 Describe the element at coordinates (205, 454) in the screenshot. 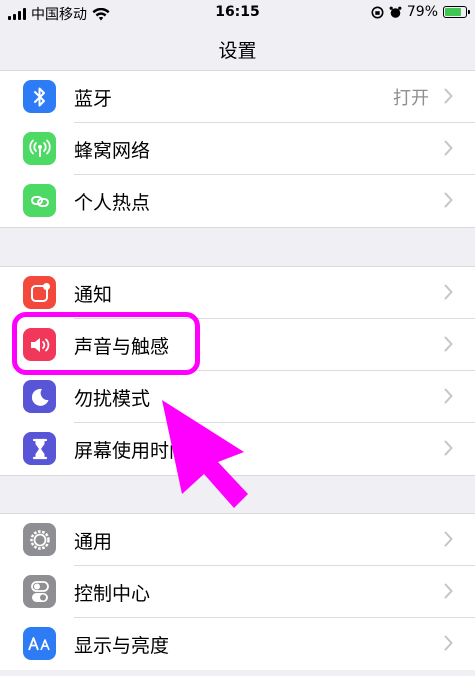

I see `pointer-arrow-icon` at that location.